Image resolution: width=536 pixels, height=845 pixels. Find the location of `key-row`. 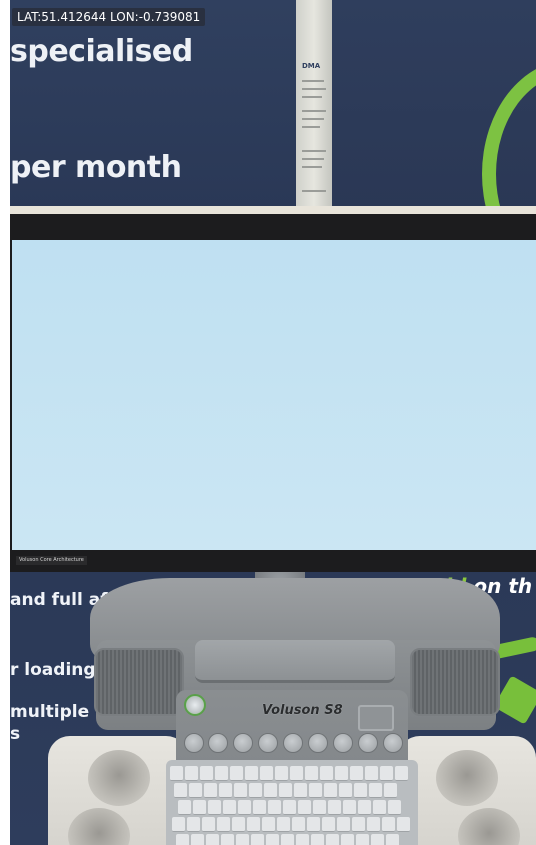

key-row is located at coordinates (291, 824).